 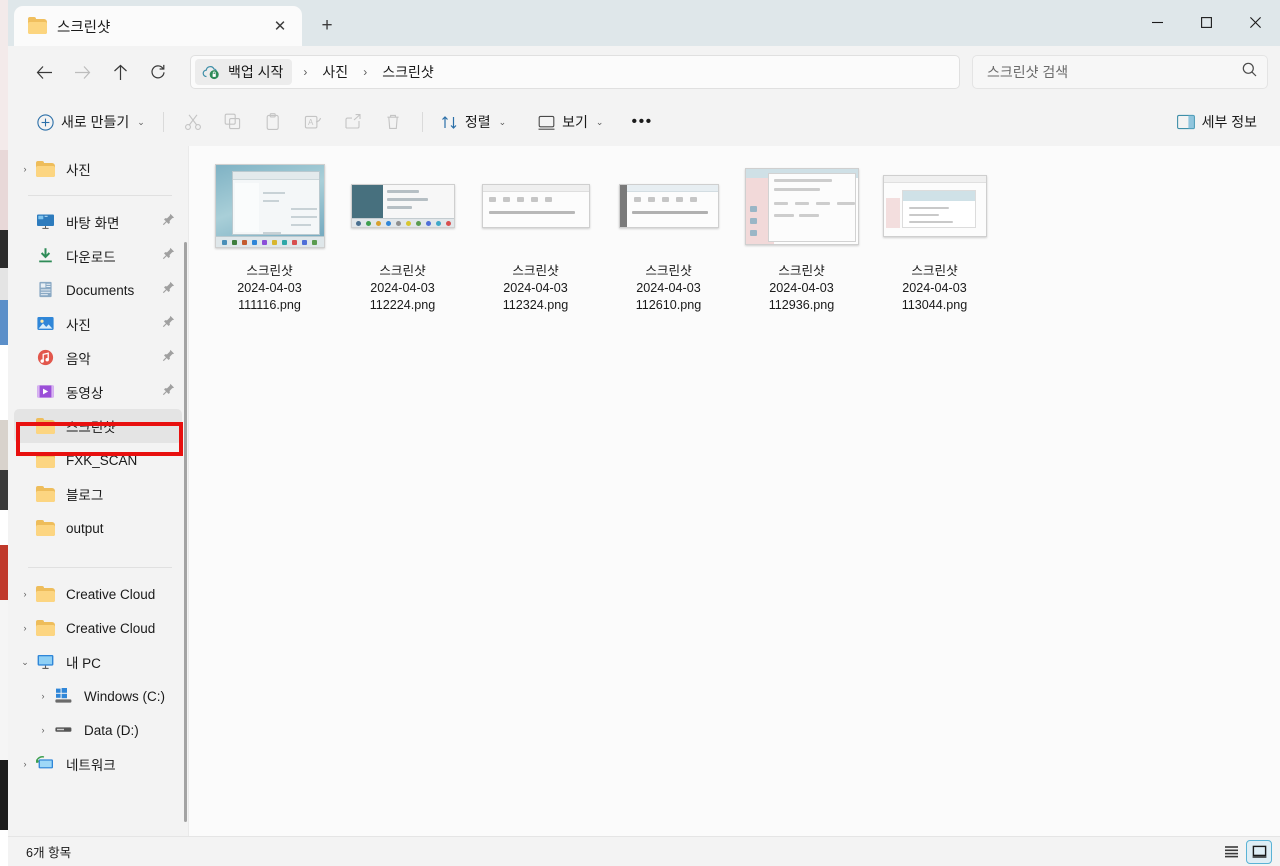 I want to click on sidebar-item-music: 음악, so click(x=98, y=358).